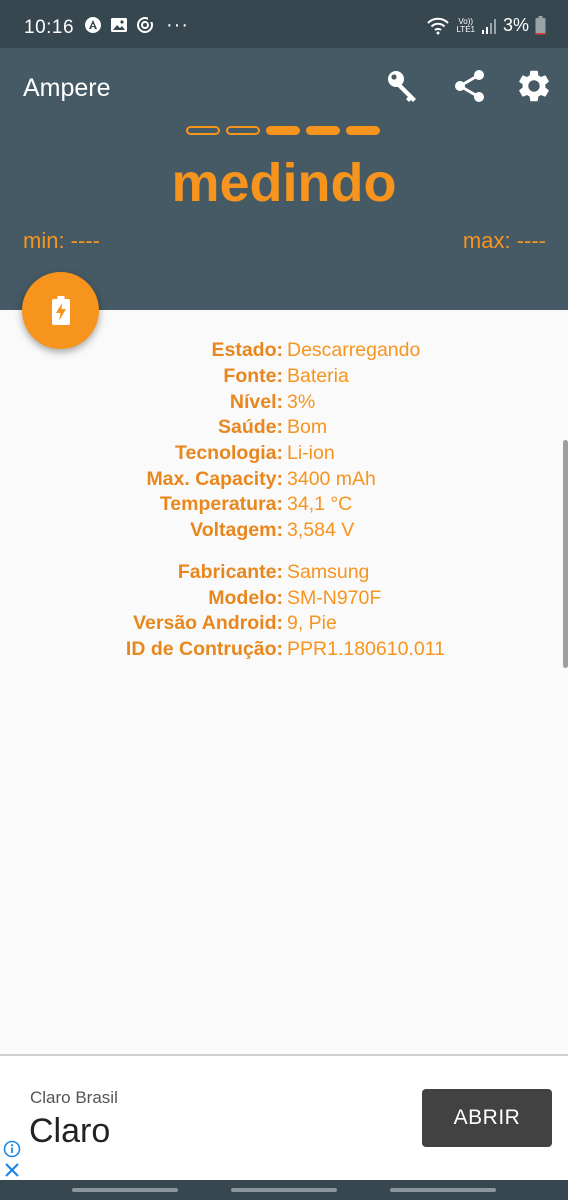 The image size is (568, 1200). Describe the element at coordinates (236, 530) in the screenshot. I see `info-label: Voltagem:` at that location.